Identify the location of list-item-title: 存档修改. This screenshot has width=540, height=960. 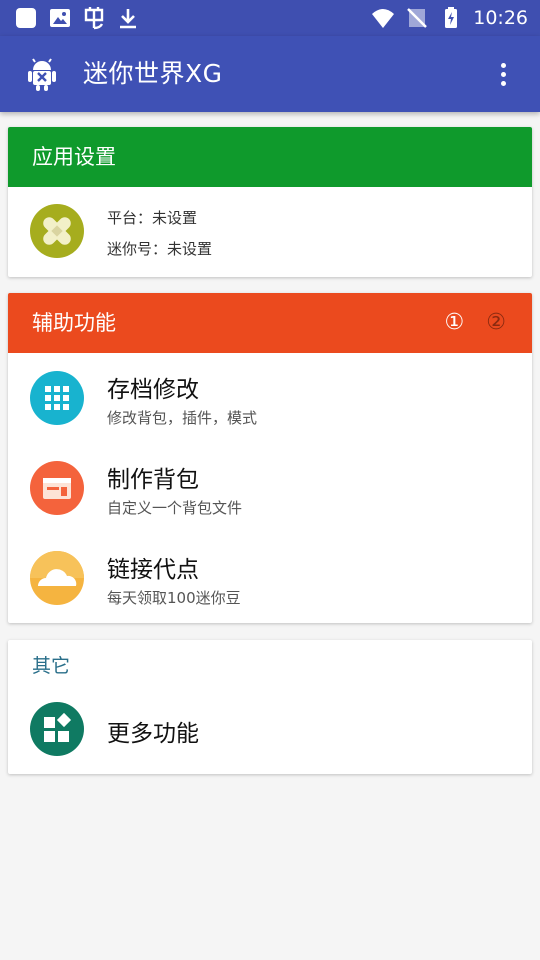
(153, 390).